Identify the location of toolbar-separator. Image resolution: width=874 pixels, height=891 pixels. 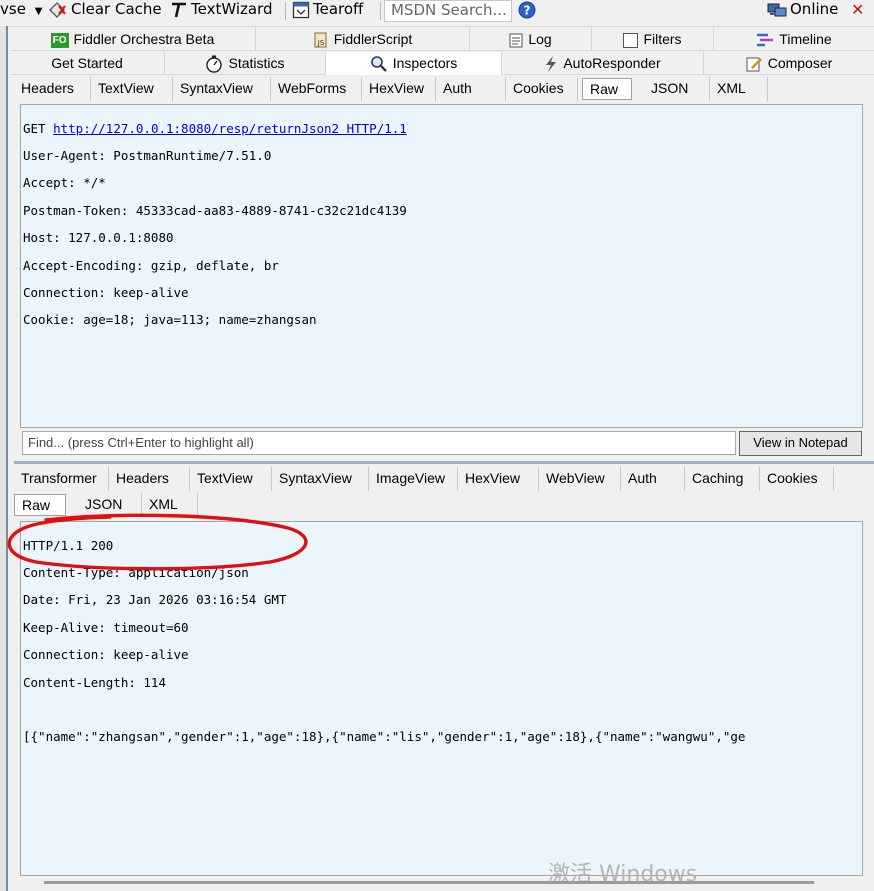
(380, 11).